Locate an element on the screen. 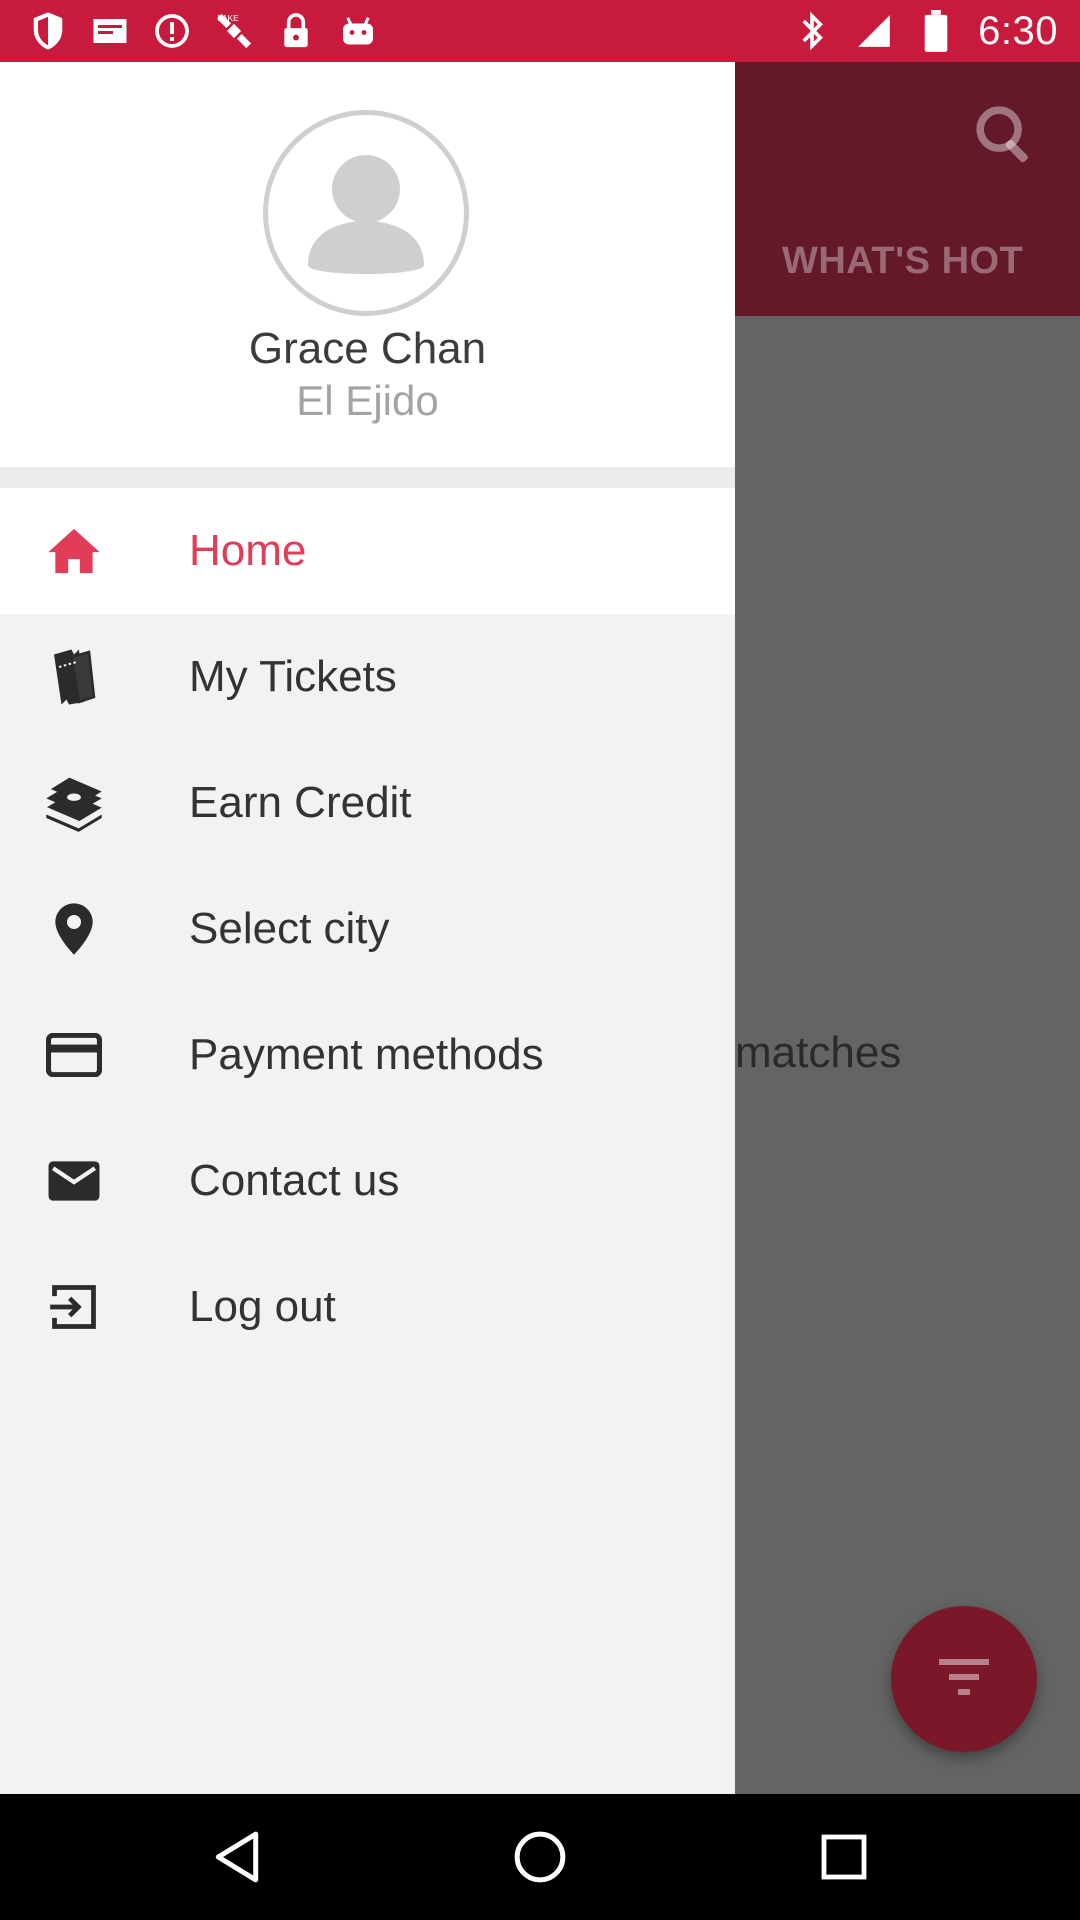 The height and width of the screenshot is (1920, 1080). menu-item-label: Select city is located at coordinates (289, 928).